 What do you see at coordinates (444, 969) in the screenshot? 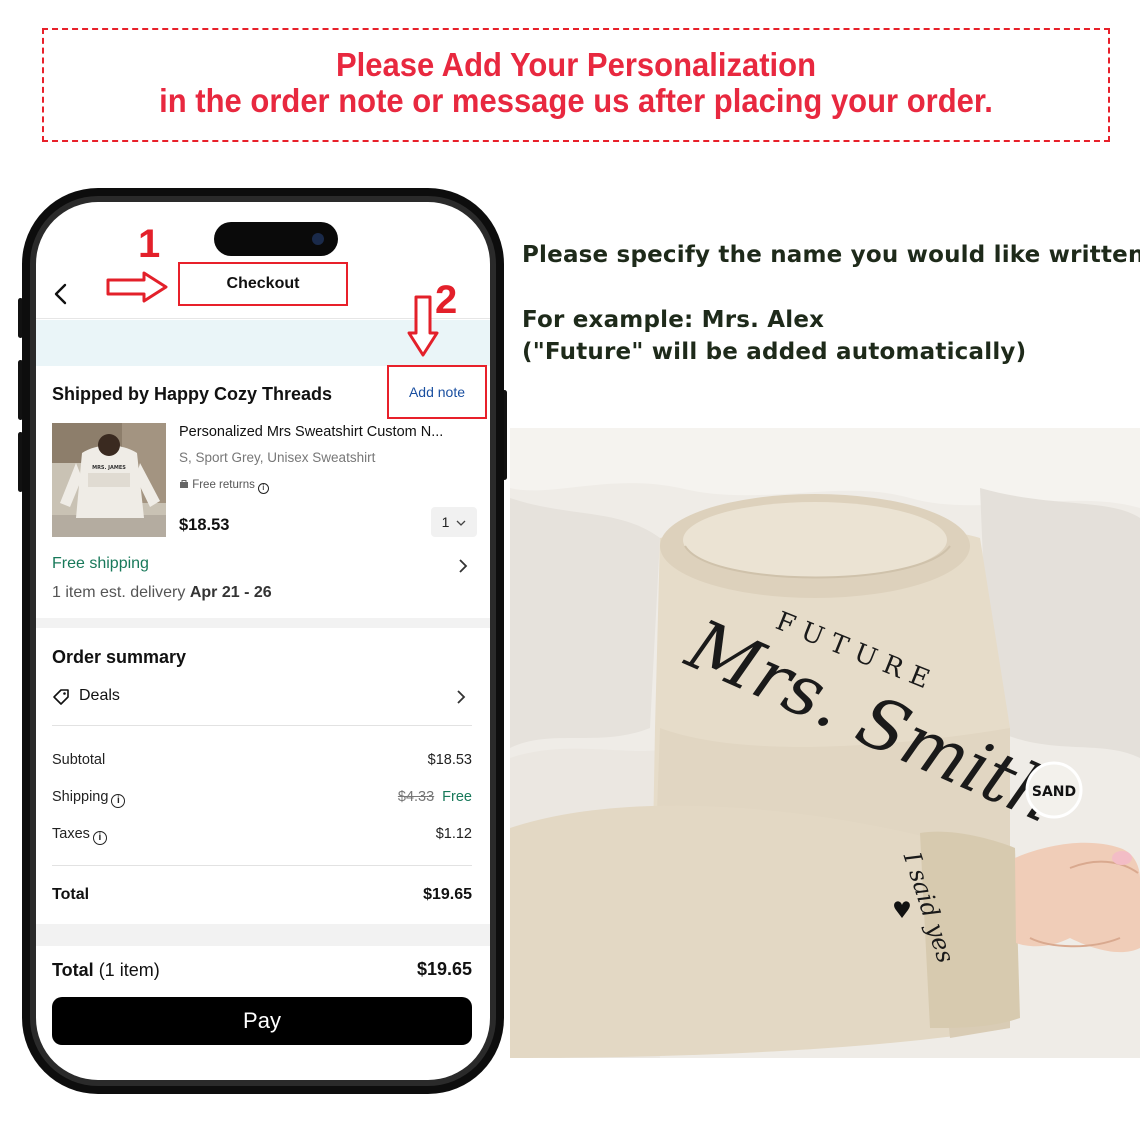
I see `grand-total-value: $19.65` at bounding box center [444, 969].